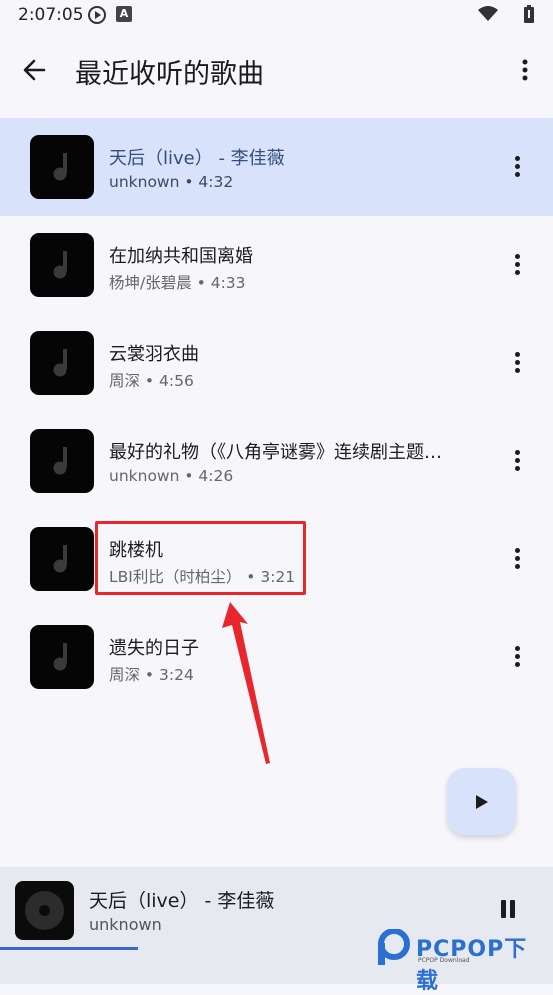  I want to click on song-subtitle: unknown • 4:32, so click(171, 182).